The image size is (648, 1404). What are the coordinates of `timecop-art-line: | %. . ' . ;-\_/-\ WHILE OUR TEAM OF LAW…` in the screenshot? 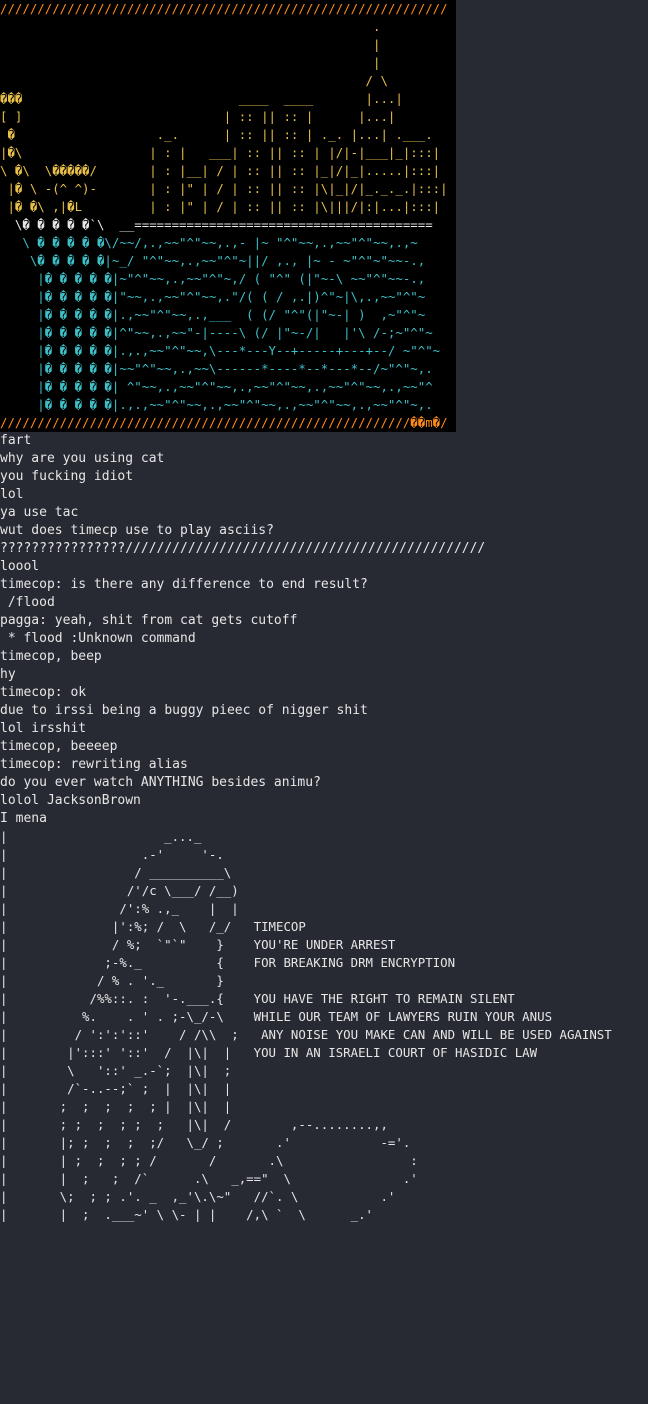 It's located at (276, 1016).